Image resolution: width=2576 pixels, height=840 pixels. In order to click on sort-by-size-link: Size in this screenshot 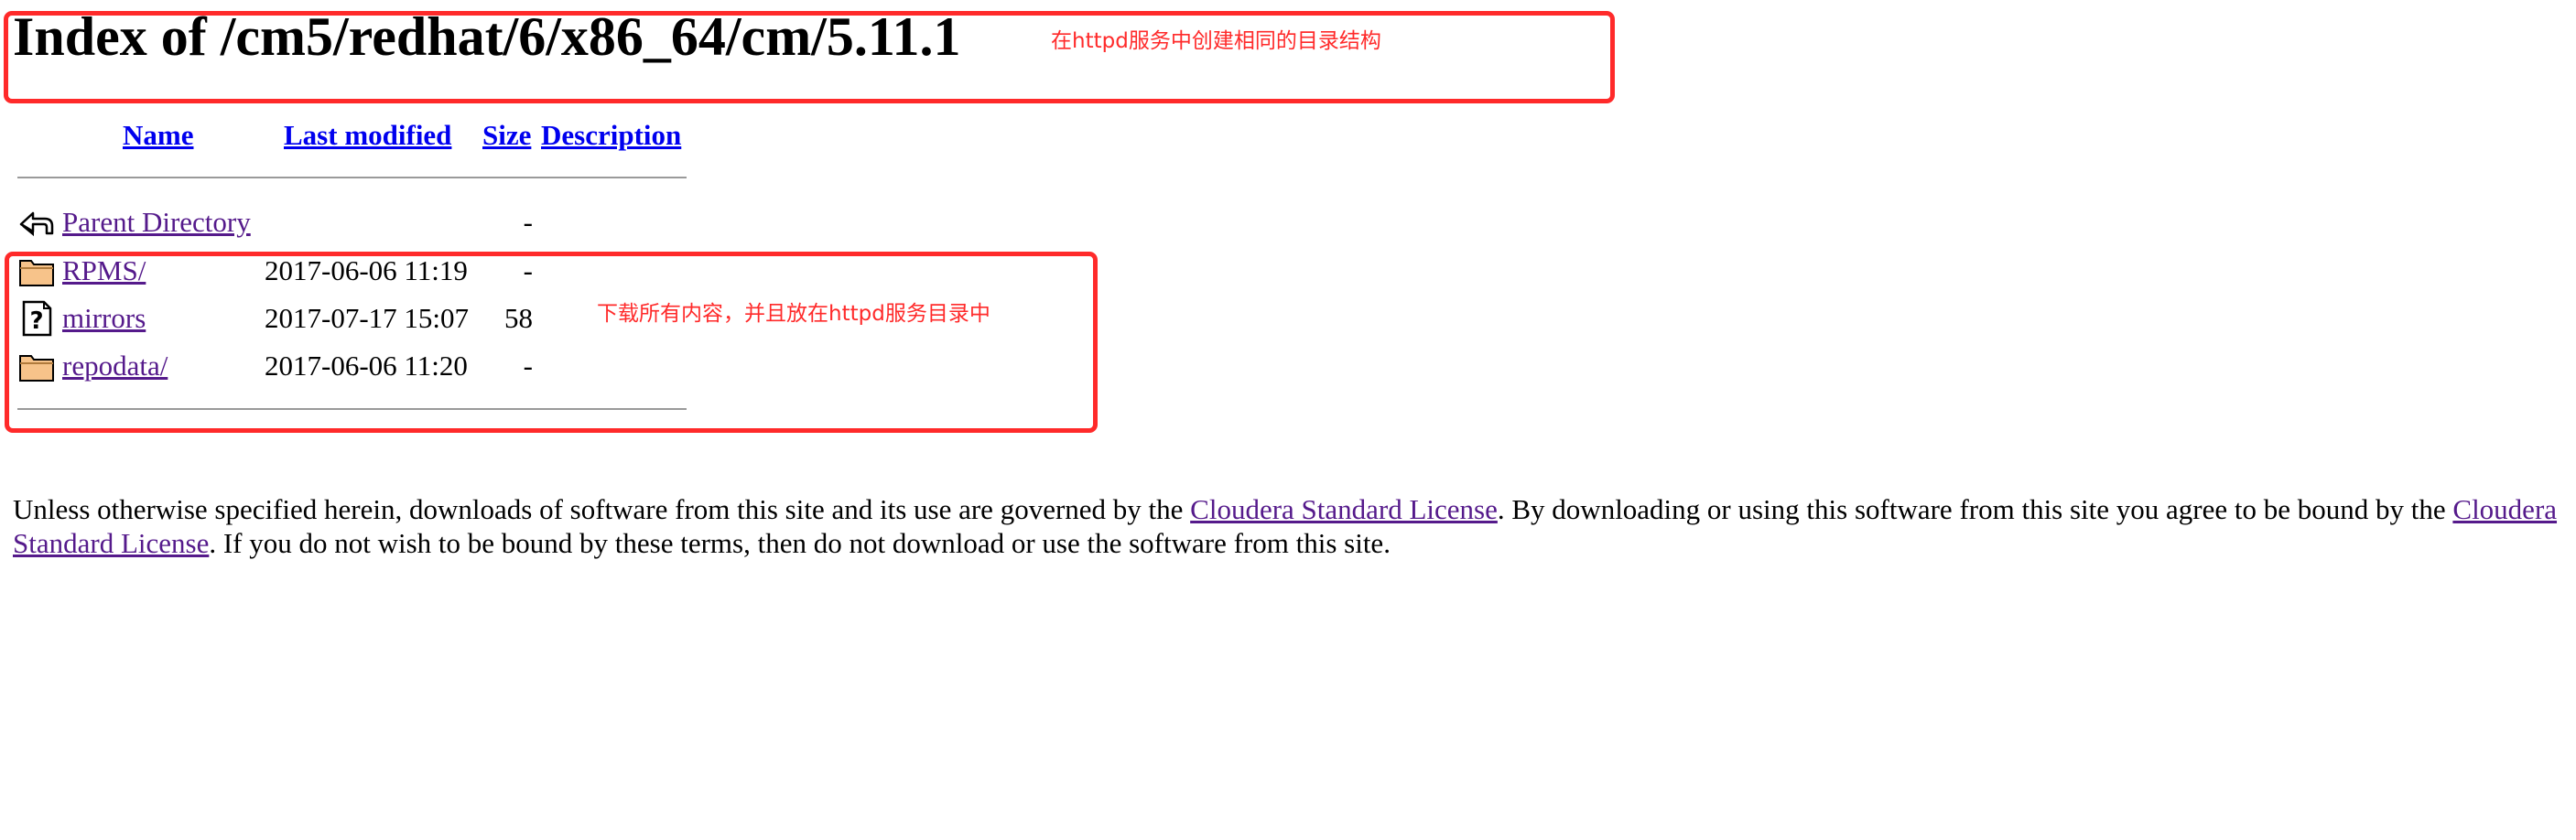, I will do `click(507, 135)`.